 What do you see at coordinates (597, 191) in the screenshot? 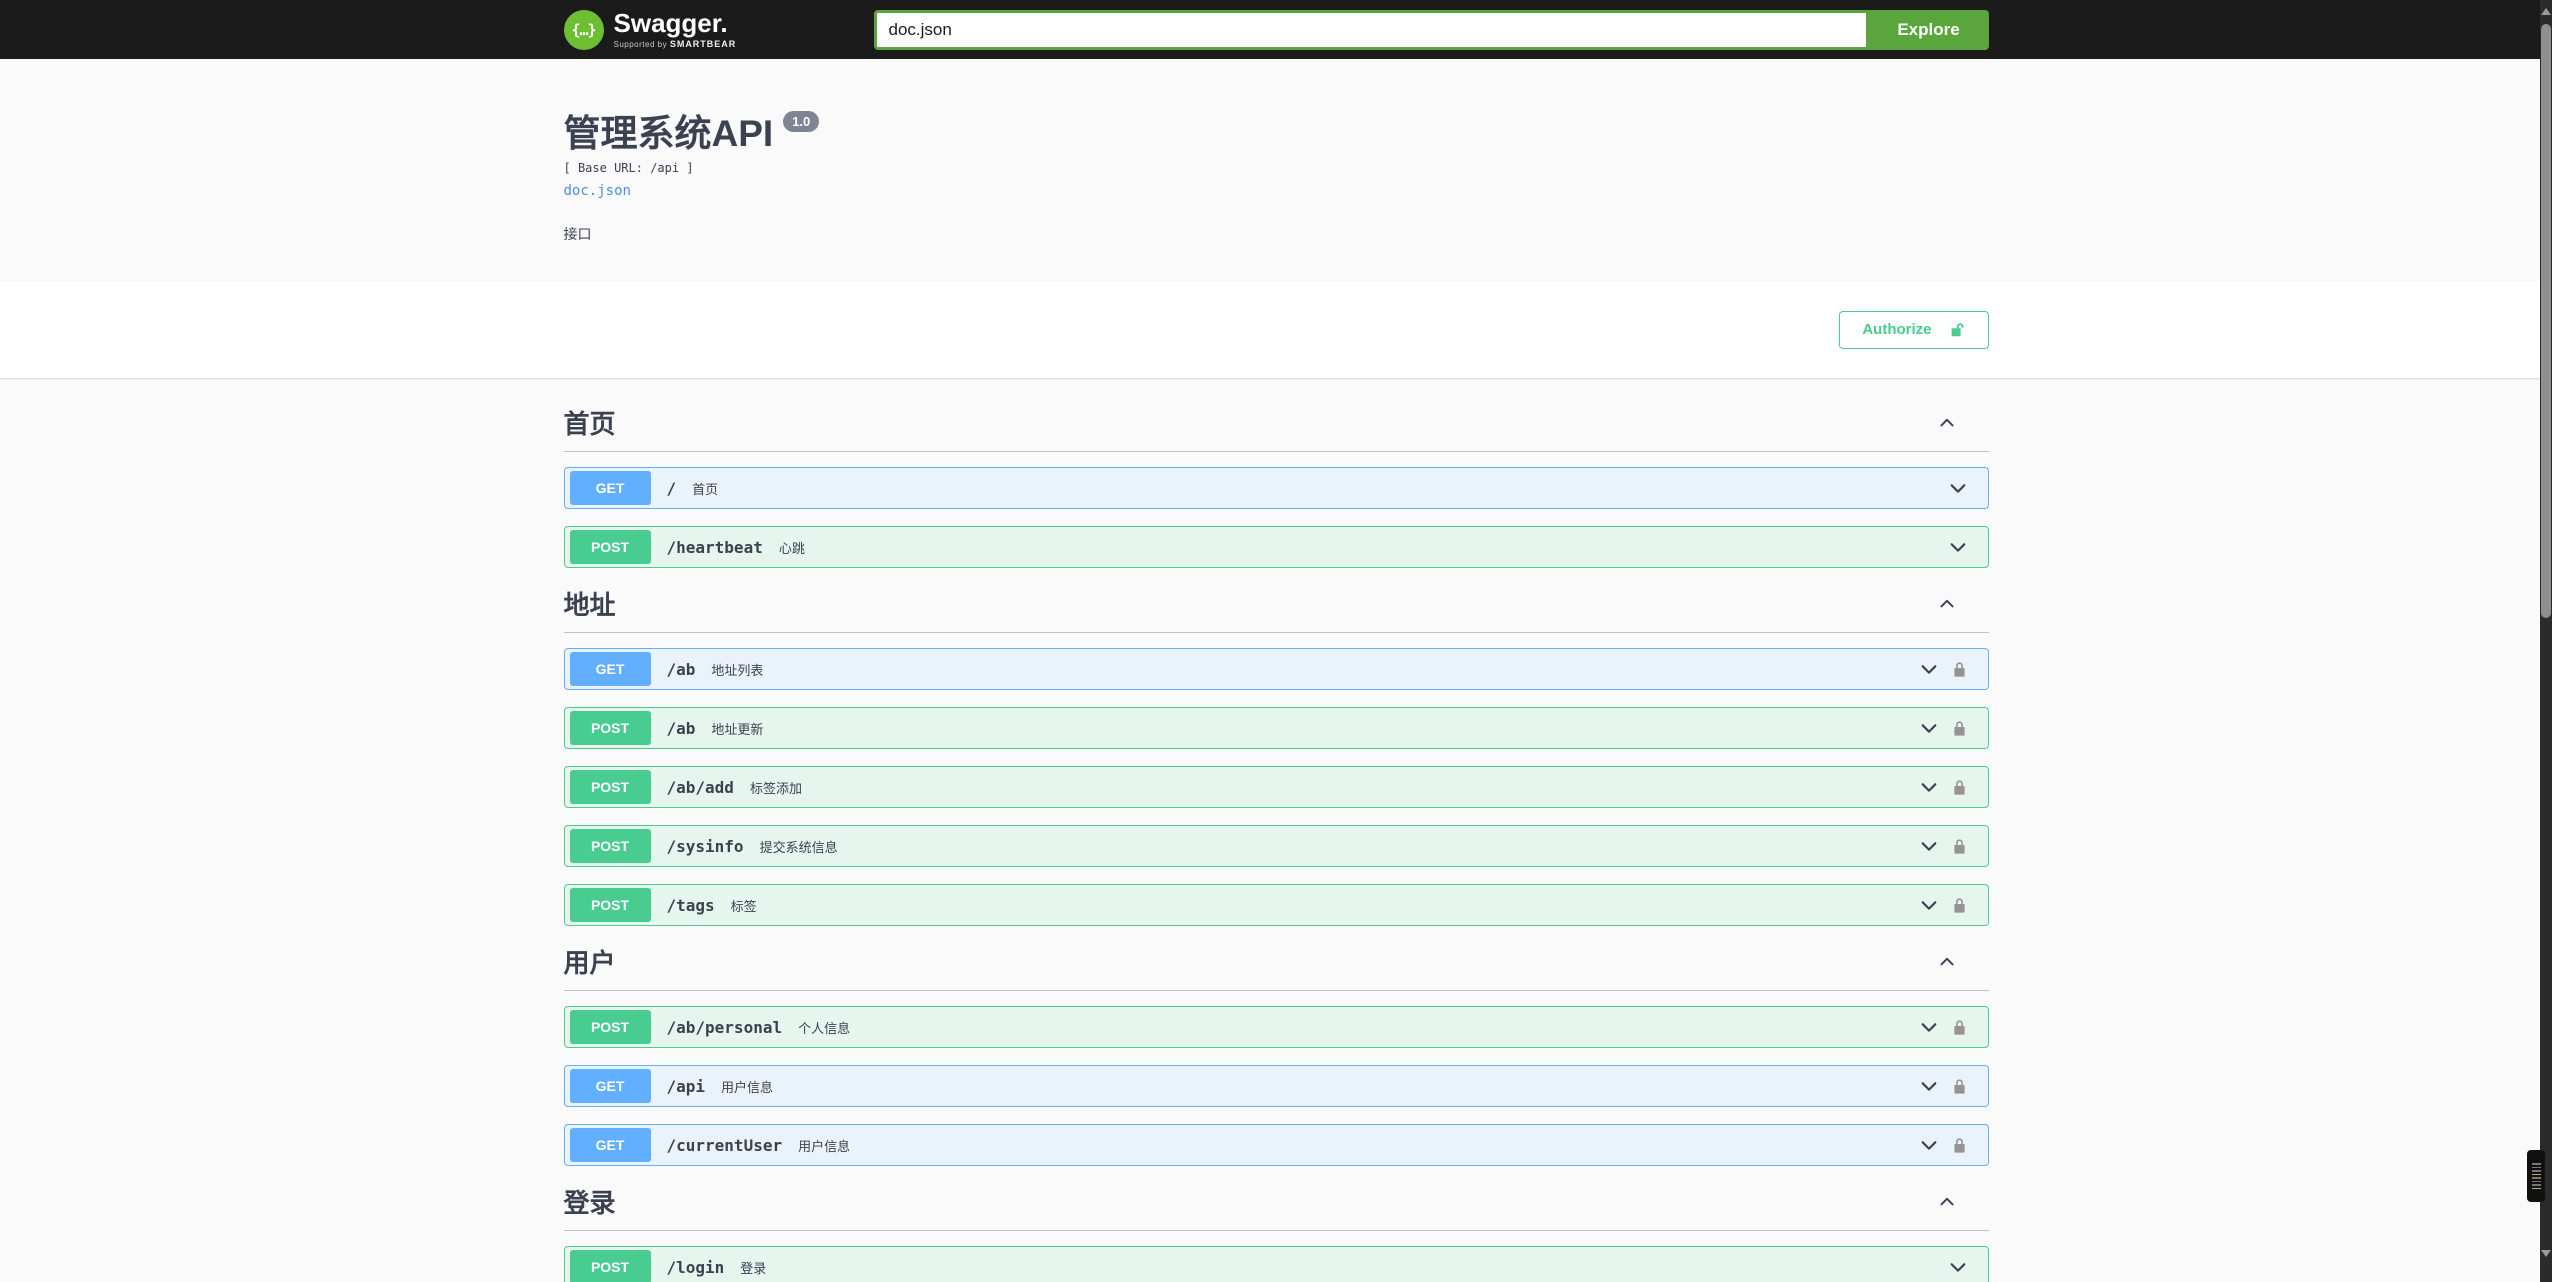
I see `spec-link: doc.json` at bounding box center [597, 191].